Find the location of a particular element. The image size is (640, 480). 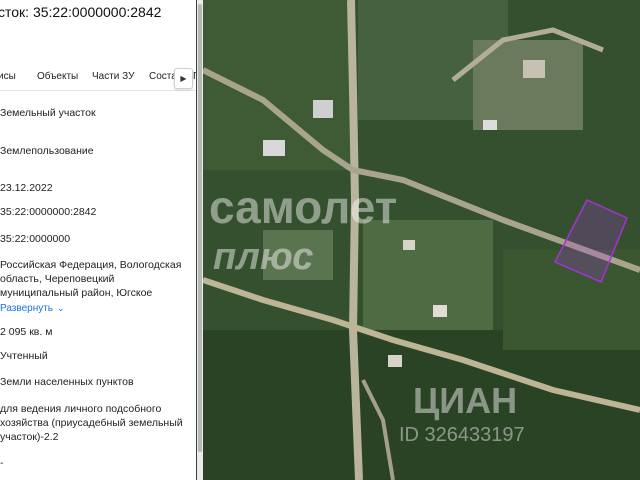

page-title: сток: 35:22:0000000:2842 is located at coordinates (81, 12).